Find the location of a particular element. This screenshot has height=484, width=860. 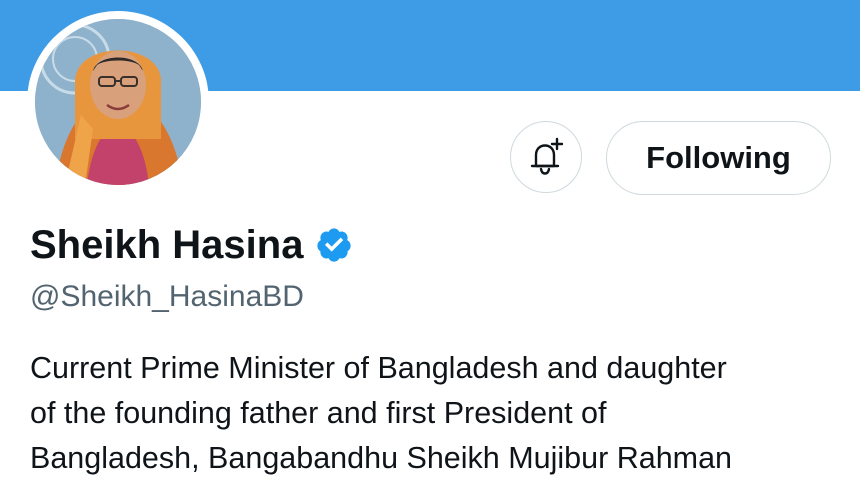

bell-plus-icon is located at coordinates (547, 156).